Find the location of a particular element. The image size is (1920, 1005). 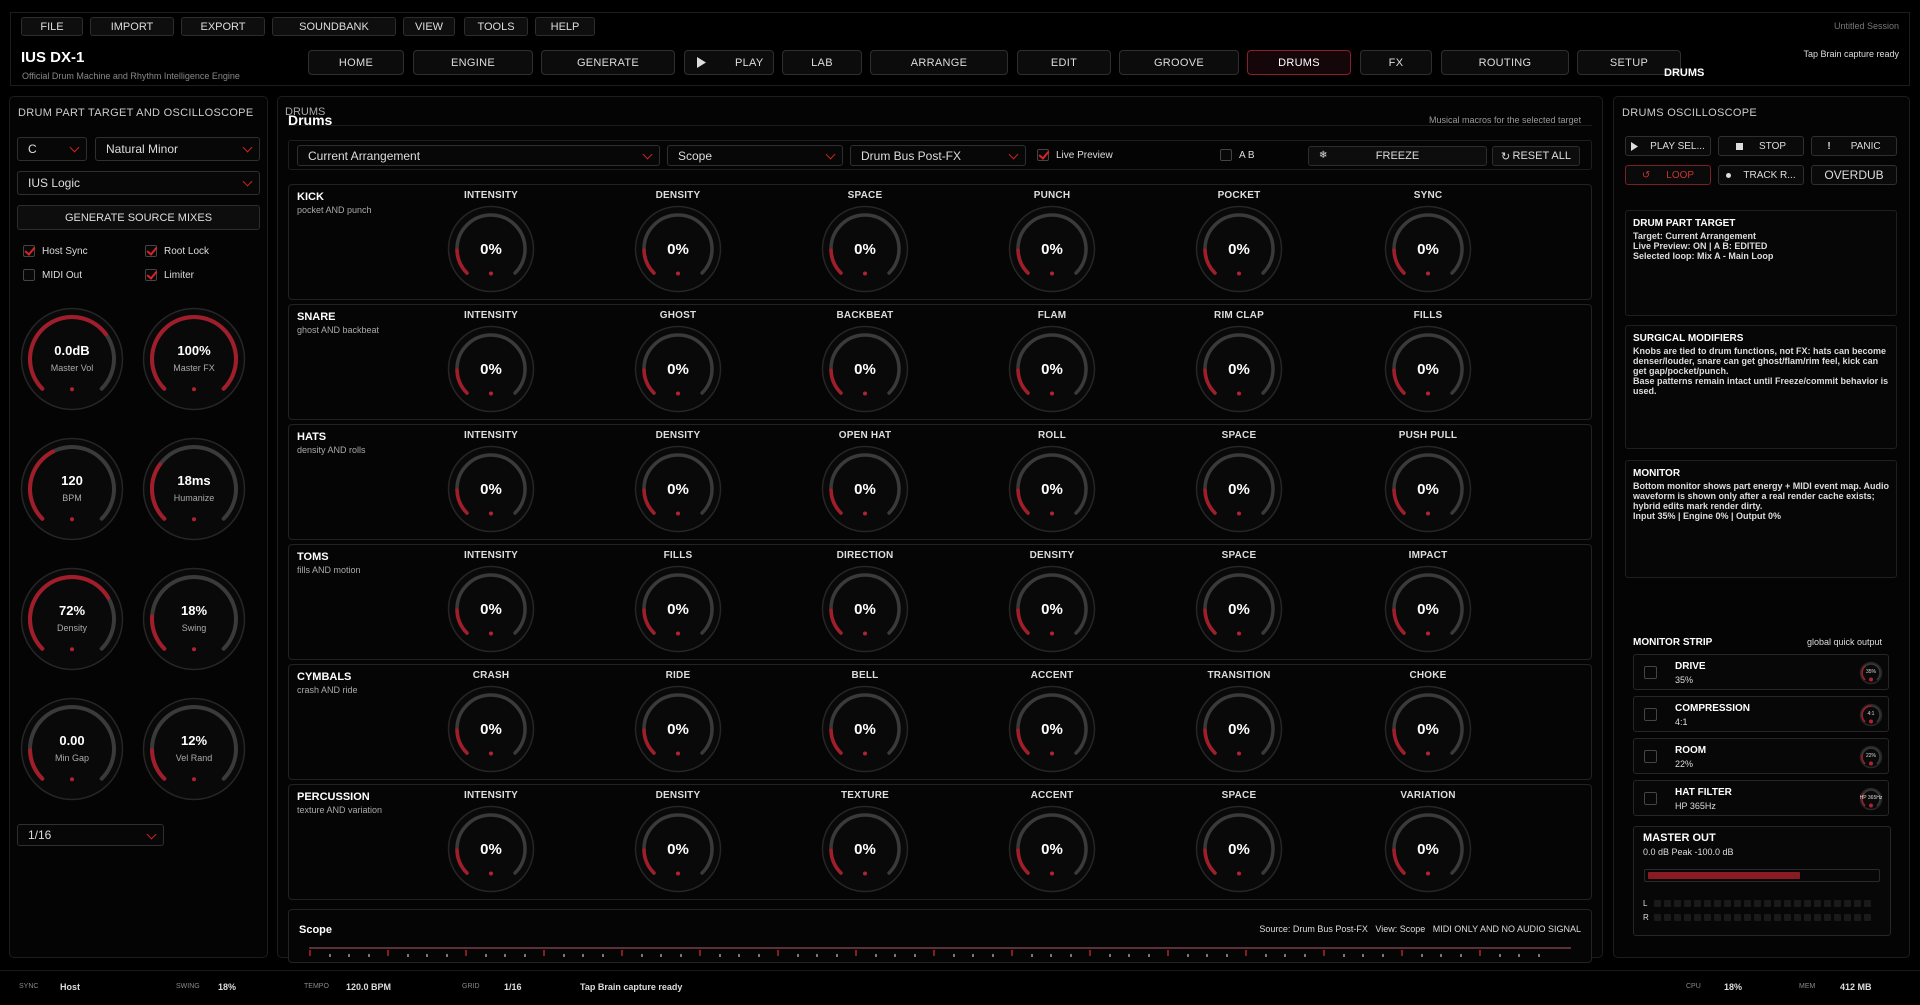

nav-home: HOME is located at coordinates (356, 62).